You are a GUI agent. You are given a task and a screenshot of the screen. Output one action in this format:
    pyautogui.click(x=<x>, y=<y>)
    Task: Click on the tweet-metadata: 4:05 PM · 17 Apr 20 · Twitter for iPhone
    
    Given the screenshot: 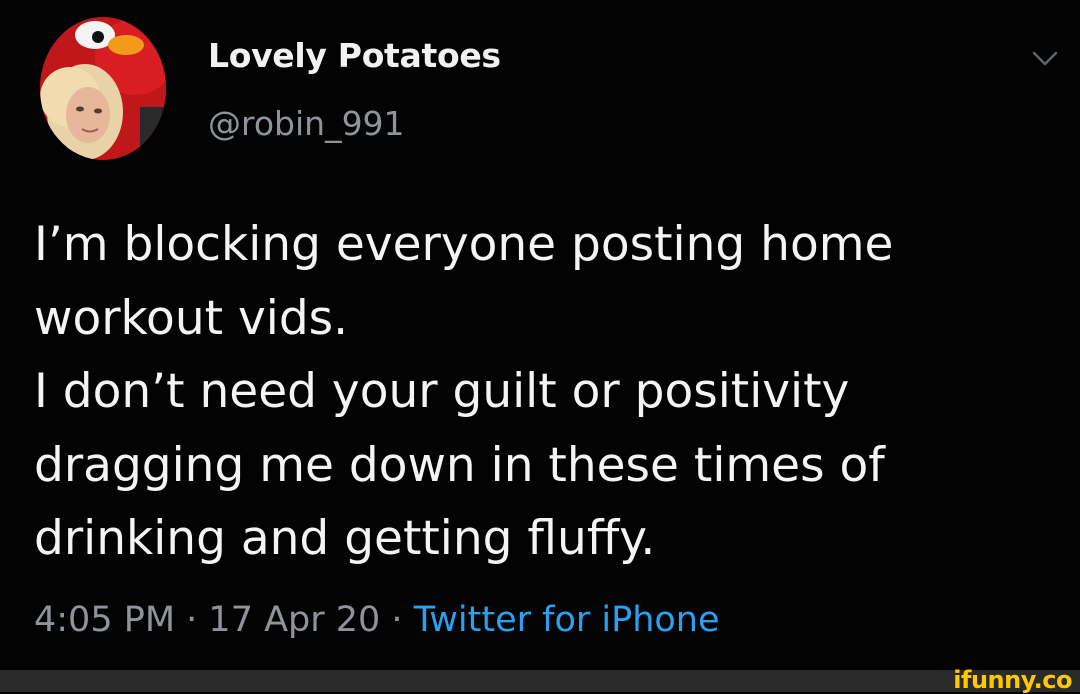 What is the action you would take?
    pyautogui.click(x=377, y=620)
    